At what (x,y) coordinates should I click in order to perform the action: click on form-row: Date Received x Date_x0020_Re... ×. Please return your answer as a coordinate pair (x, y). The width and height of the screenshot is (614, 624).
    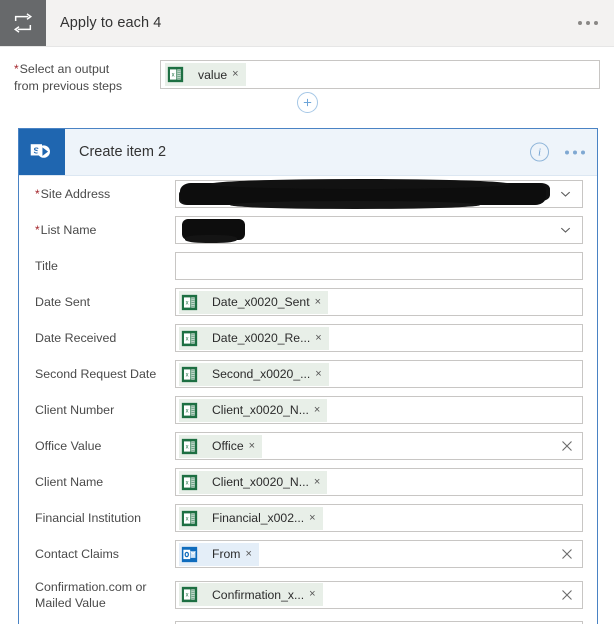
    Looking at the image, I should click on (308, 338).